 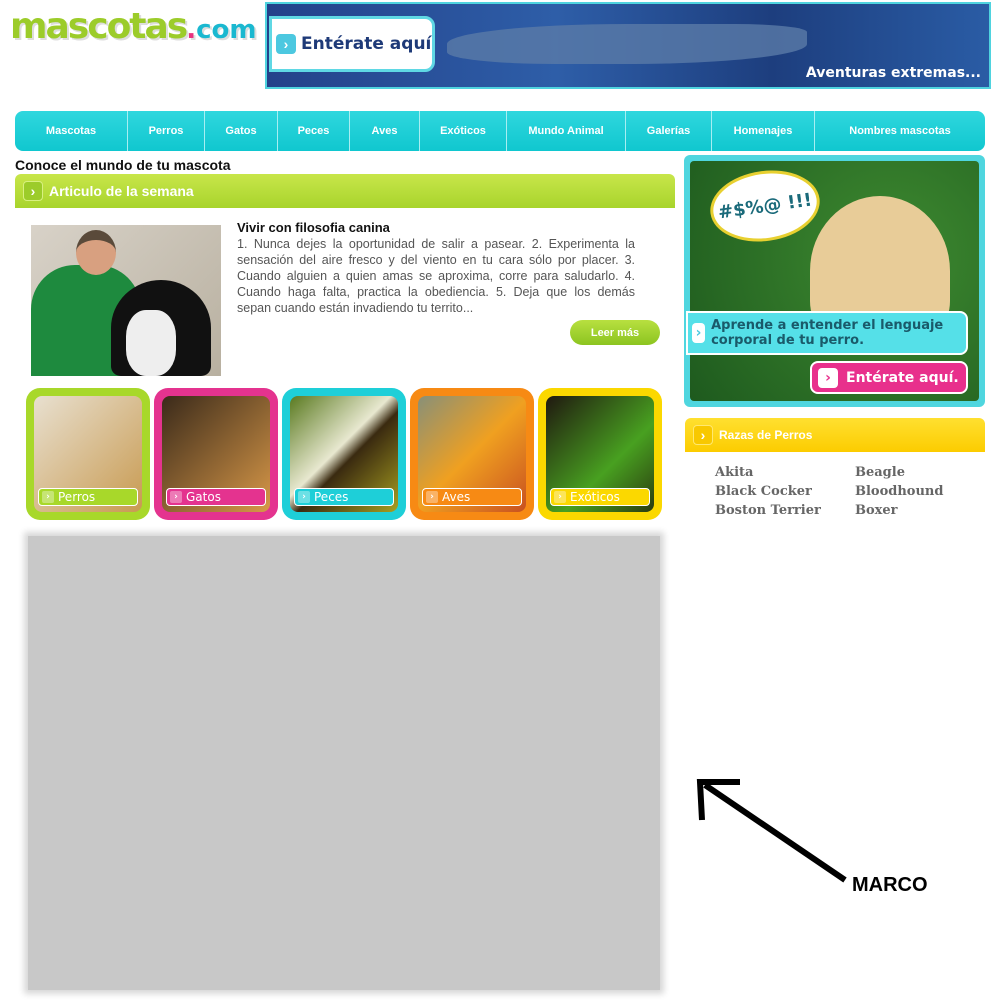 I want to click on category-label-text: Gatos, so click(x=203, y=497).